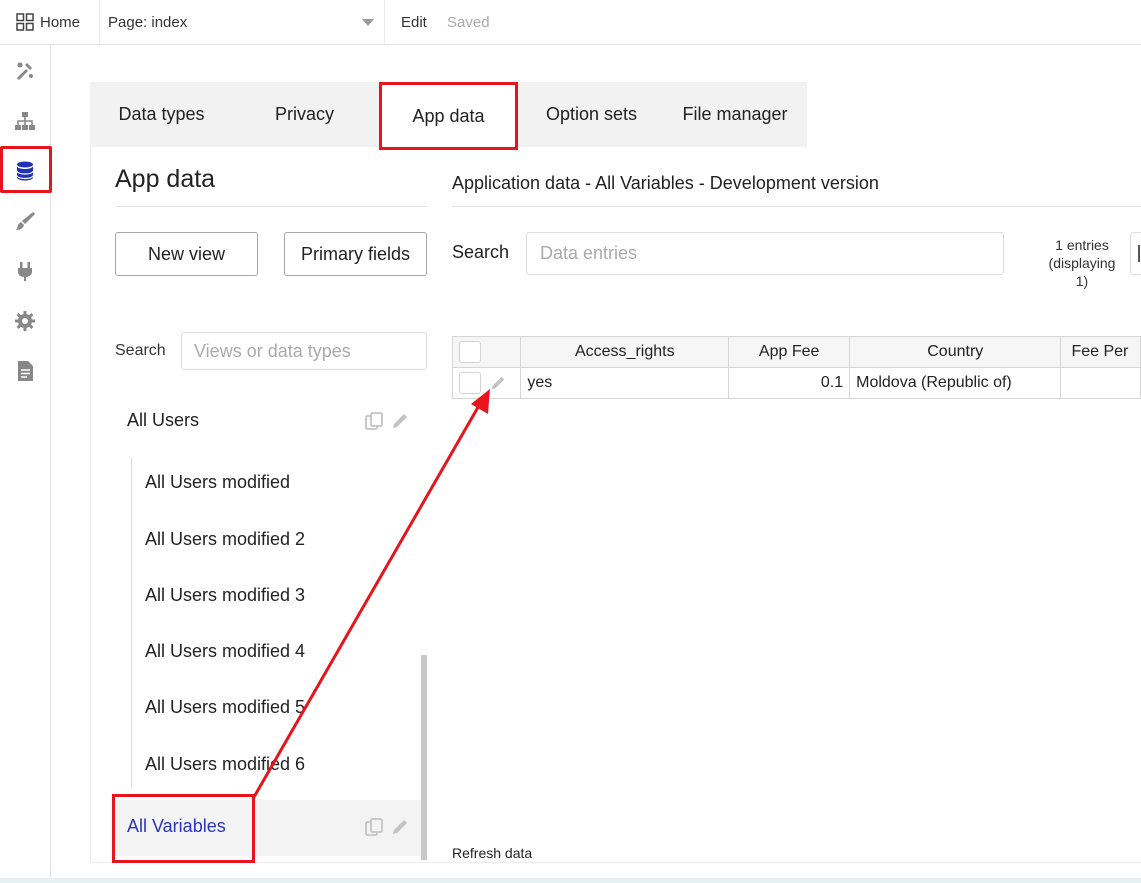  What do you see at coordinates (955, 352) in the screenshot?
I see `column-header: Country` at bounding box center [955, 352].